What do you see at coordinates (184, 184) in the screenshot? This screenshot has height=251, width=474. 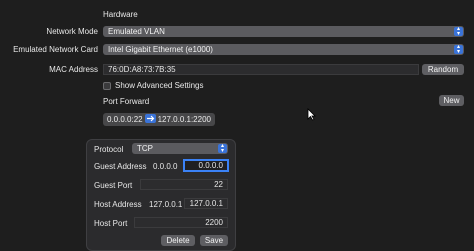 I see `guest-port-field: 22` at bounding box center [184, 184].